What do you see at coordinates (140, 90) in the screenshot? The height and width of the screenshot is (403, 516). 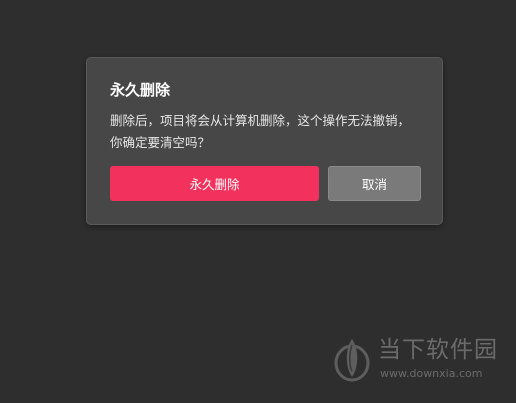 I see `dialog-title: 永久删除` at bounding box center [140, 90].